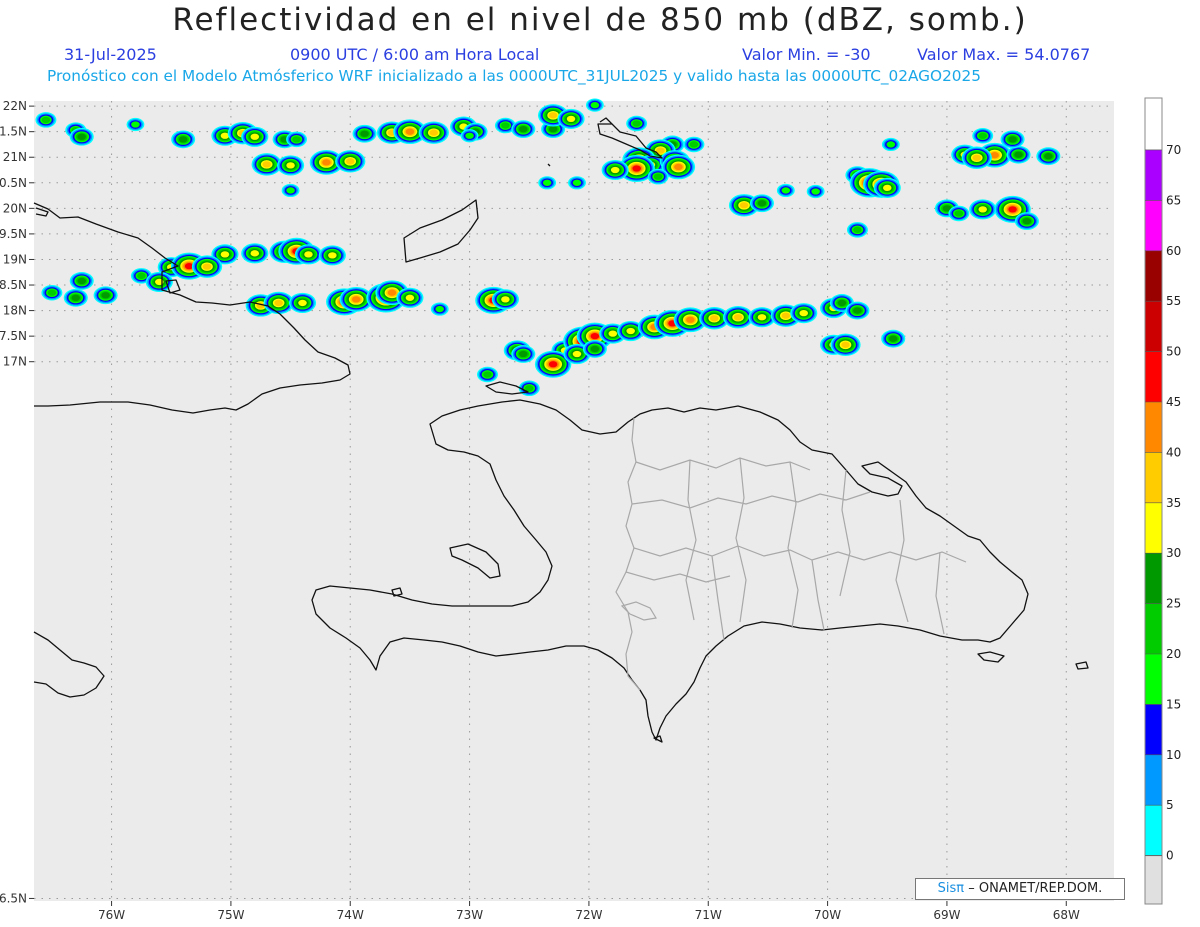 Image resolution: width=1200 pixels, height=927 pixels. Describe the element at coordinates (1173, 704) in the screenshot. I see `colorbar-label: 15` at that location.